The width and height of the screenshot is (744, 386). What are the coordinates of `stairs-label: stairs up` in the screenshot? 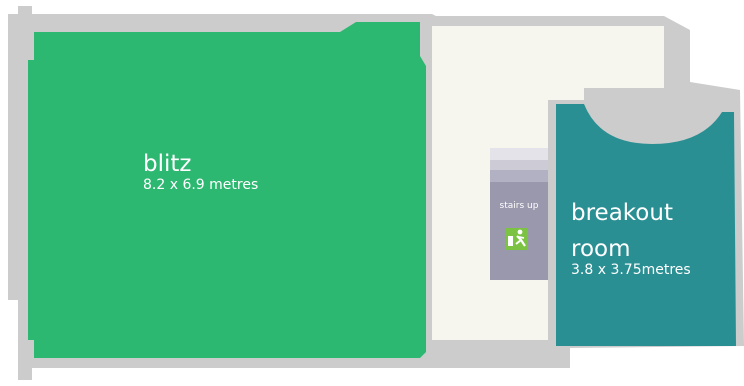 It's located at (519, 206).